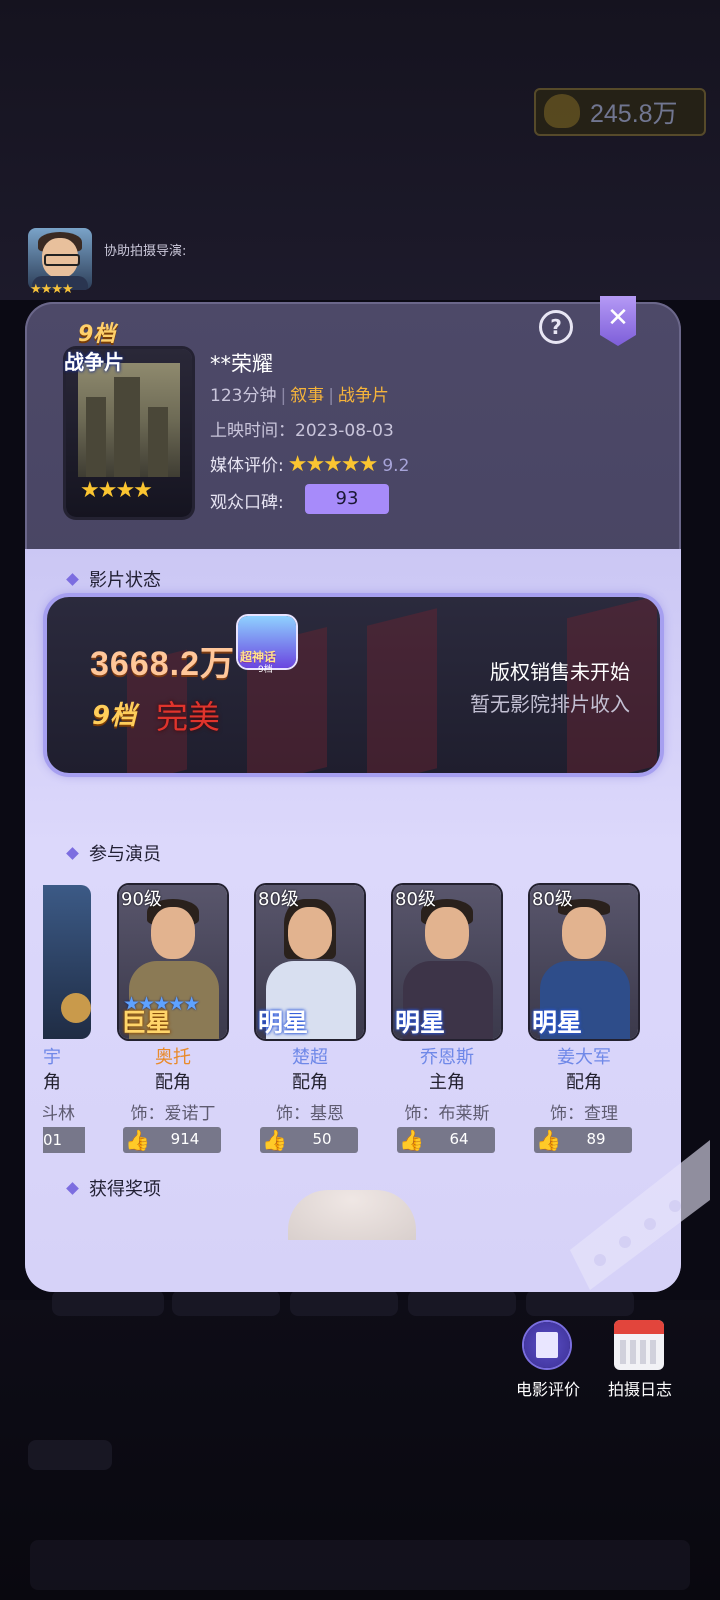 The width and height of the screenshot is (720, 1600). What do you see at coordinates (550, 704) in the screenshot?
I see `cinema-status: 暂无影院排片收入` at bounding box center [550, 704].